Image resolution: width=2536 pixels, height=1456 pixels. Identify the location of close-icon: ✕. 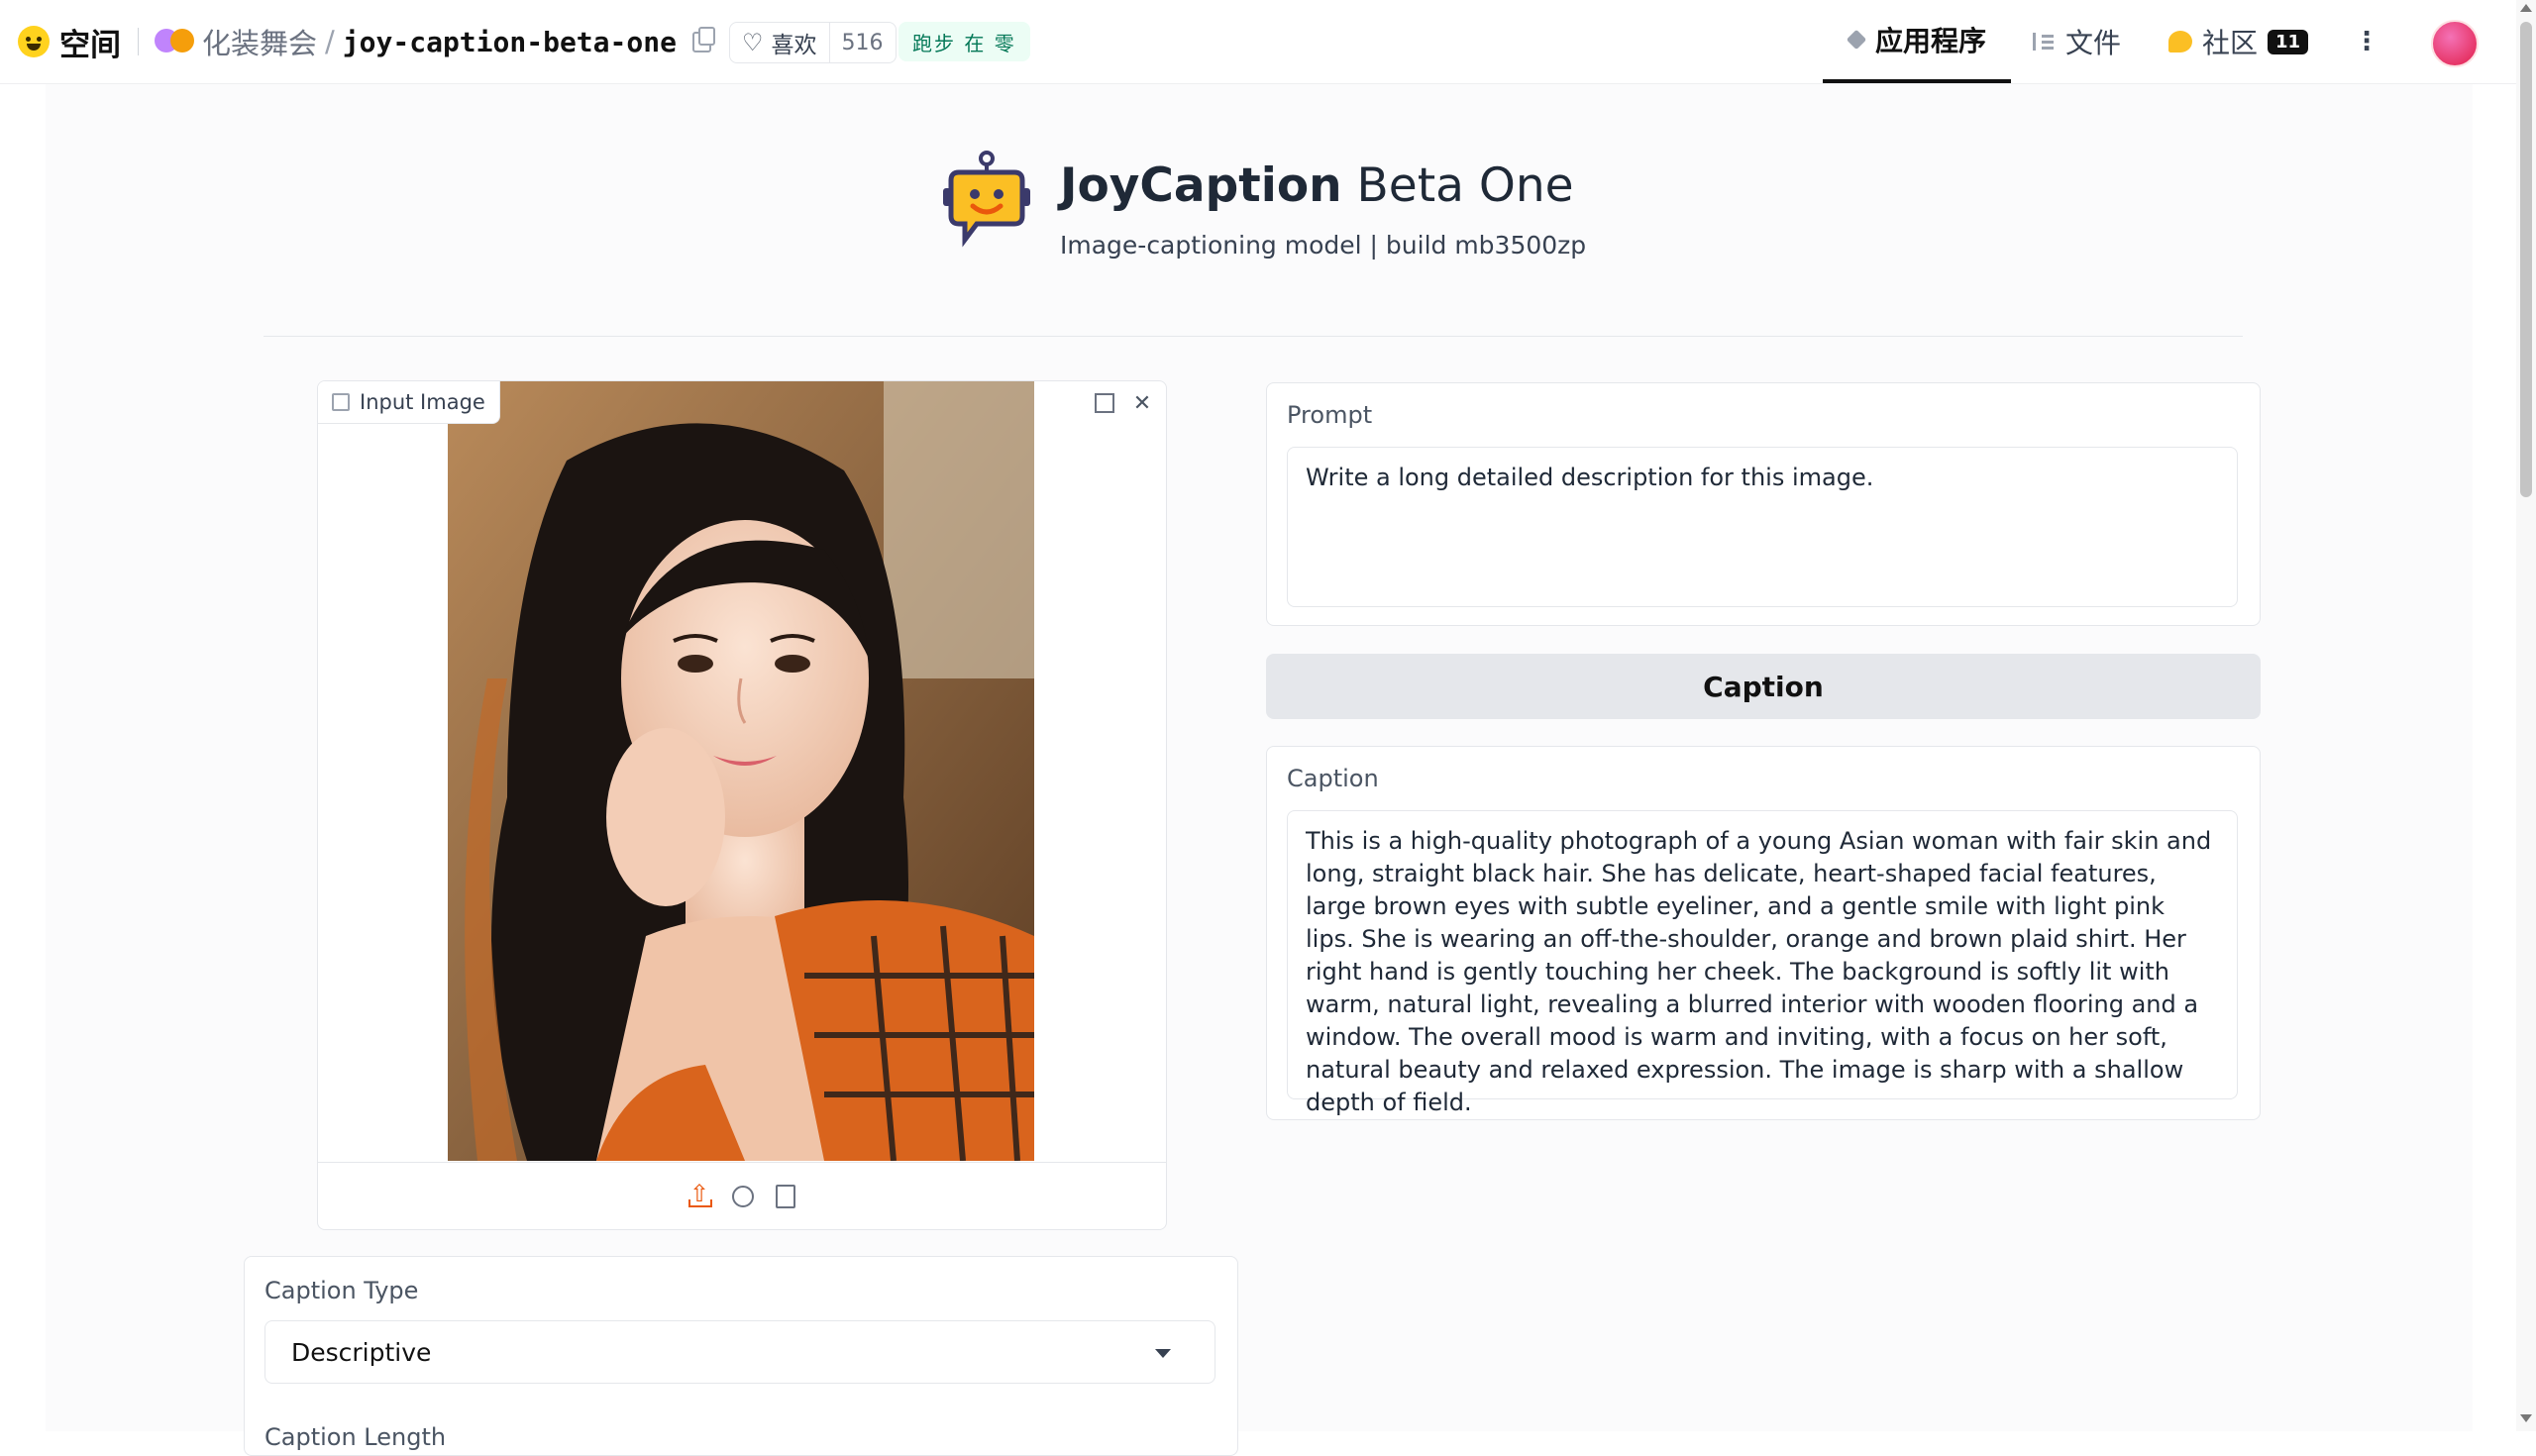
(1142, 403).